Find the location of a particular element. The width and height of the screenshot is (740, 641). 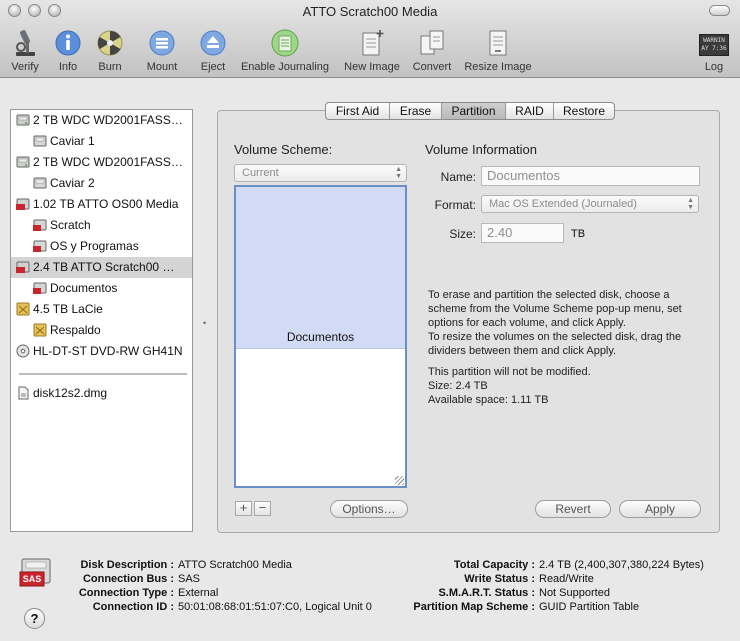

external-volume-icon is located at coordinates (40, 330).